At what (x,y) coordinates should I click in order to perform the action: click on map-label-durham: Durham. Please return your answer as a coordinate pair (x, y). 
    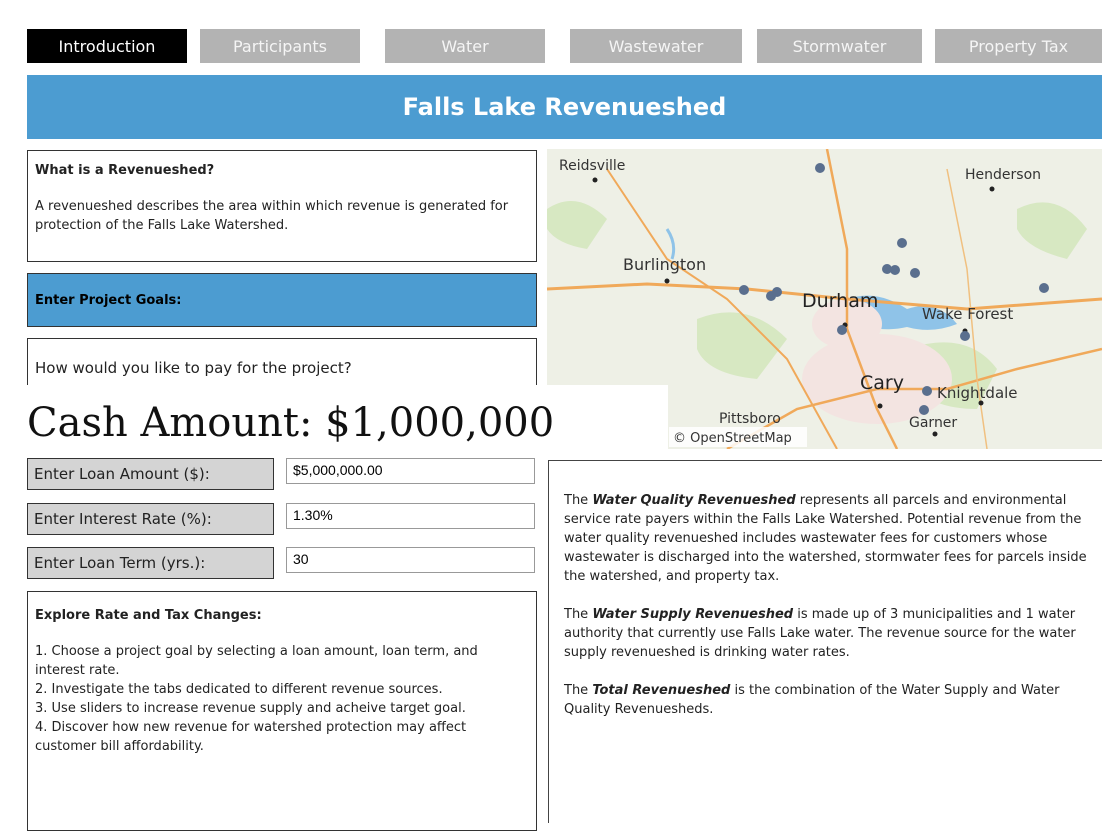
    Looking at the image, I should click on (840, 301).